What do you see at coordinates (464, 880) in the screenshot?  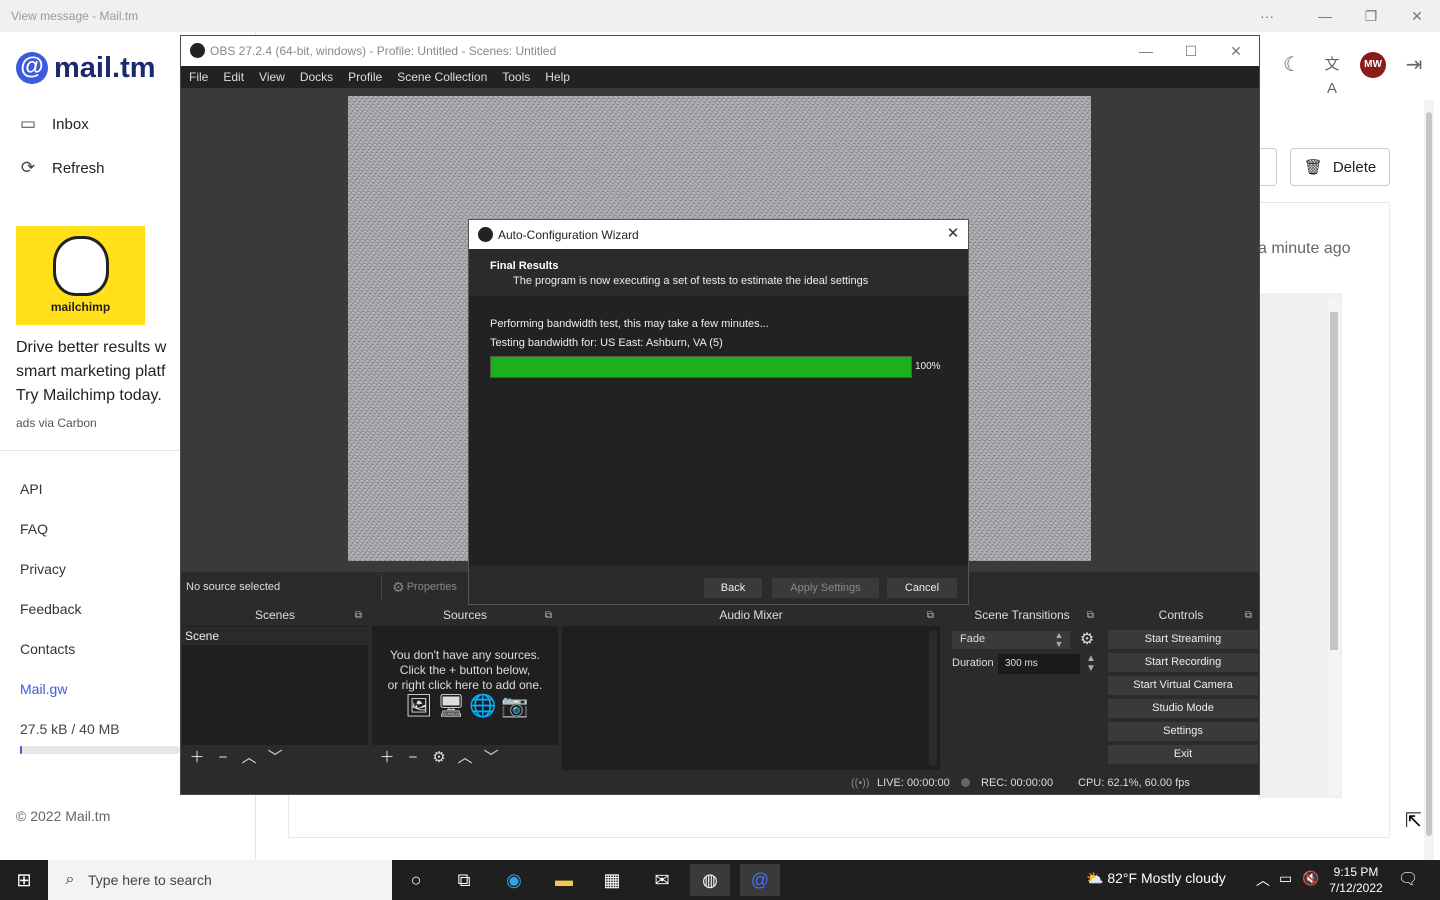 I see `task-view-icon: ⧉` at bounding box center [464, 880].